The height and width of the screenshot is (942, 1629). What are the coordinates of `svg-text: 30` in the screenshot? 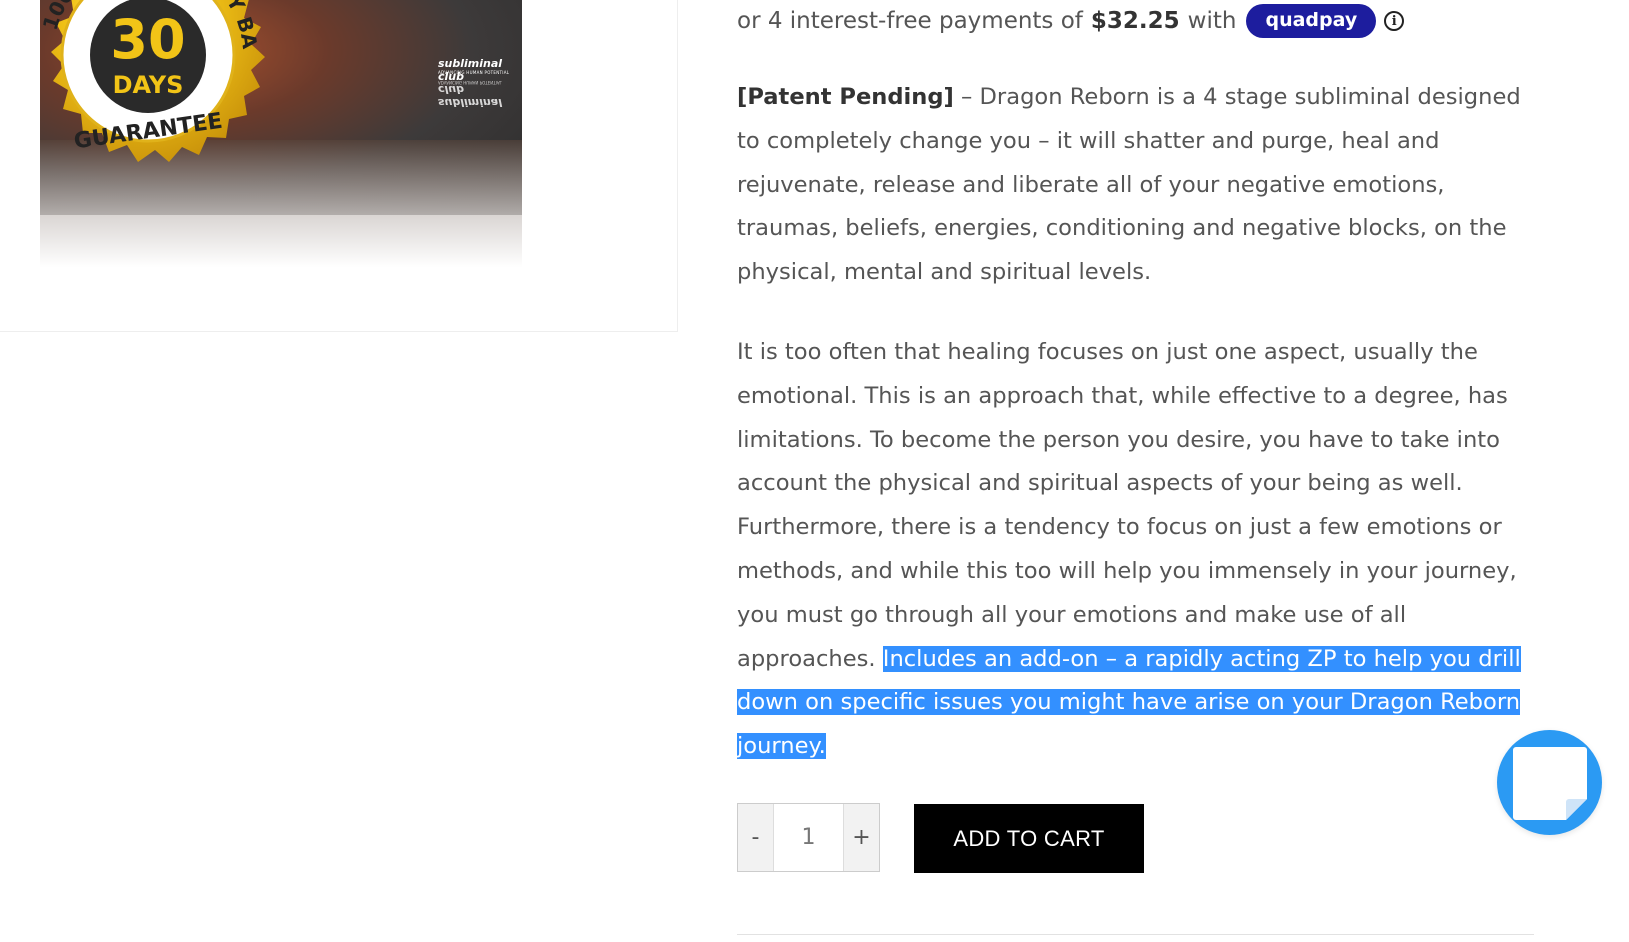 It's located at (147, 39).